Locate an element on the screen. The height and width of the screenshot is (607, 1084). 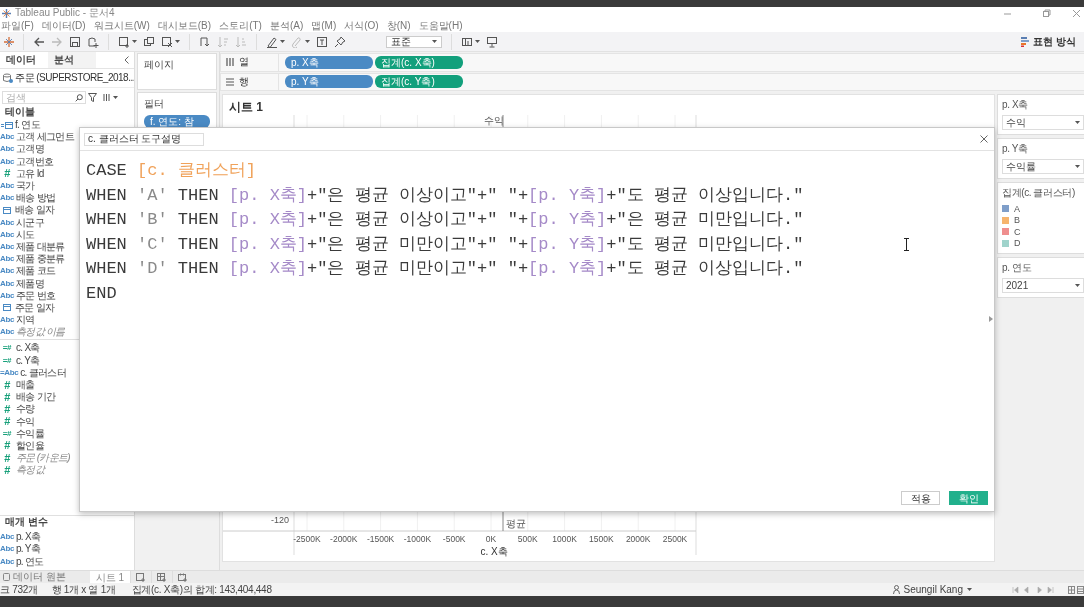
legend-label: A is located at coordinates (1017, 208).